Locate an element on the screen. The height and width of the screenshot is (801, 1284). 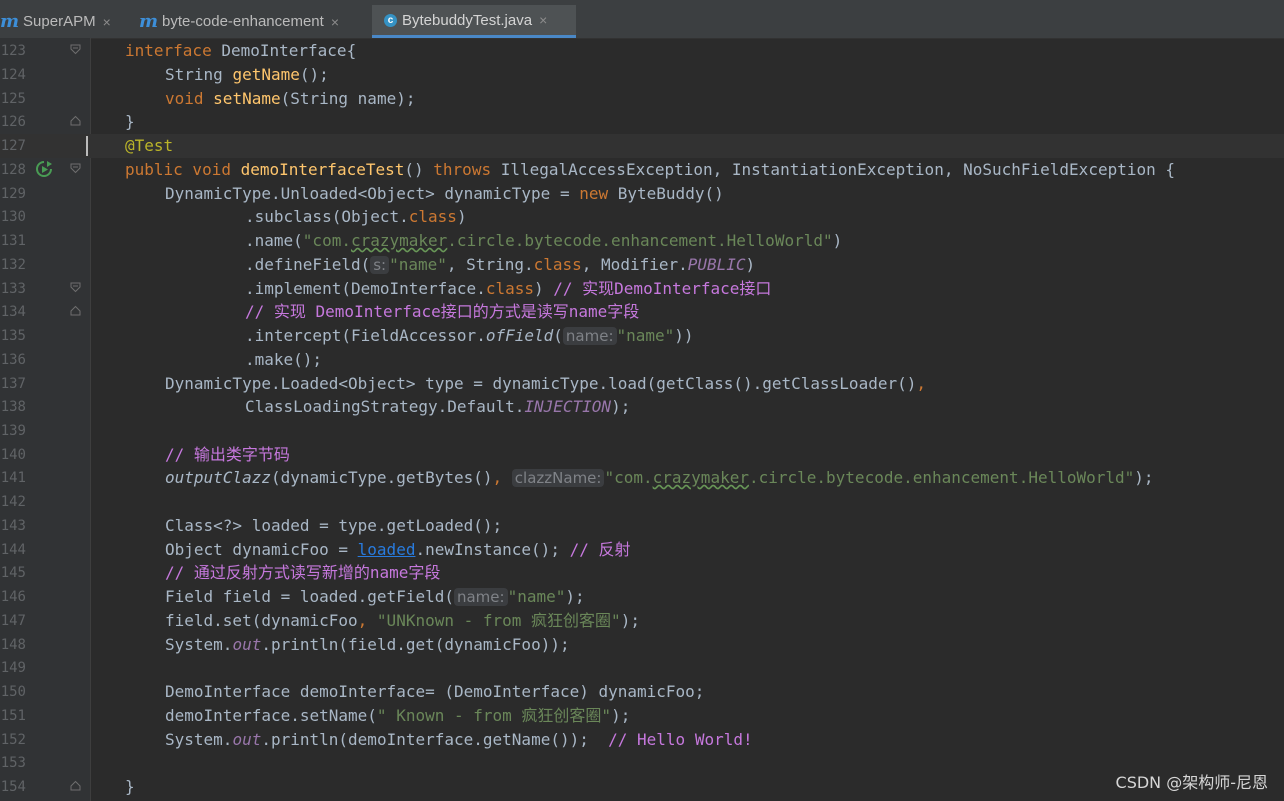
code-line: 124 String getName(); is located at coordinates (642, 75).